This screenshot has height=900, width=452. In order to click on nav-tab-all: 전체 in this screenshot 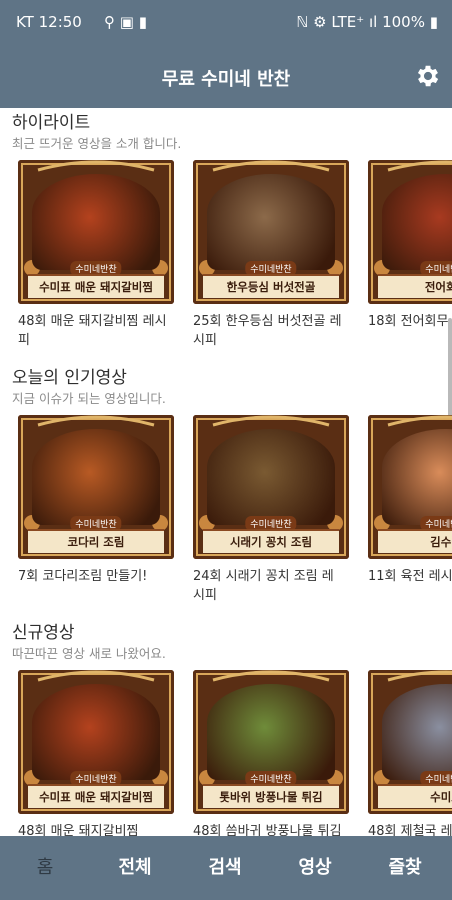, I will do `click(135, 868)`.